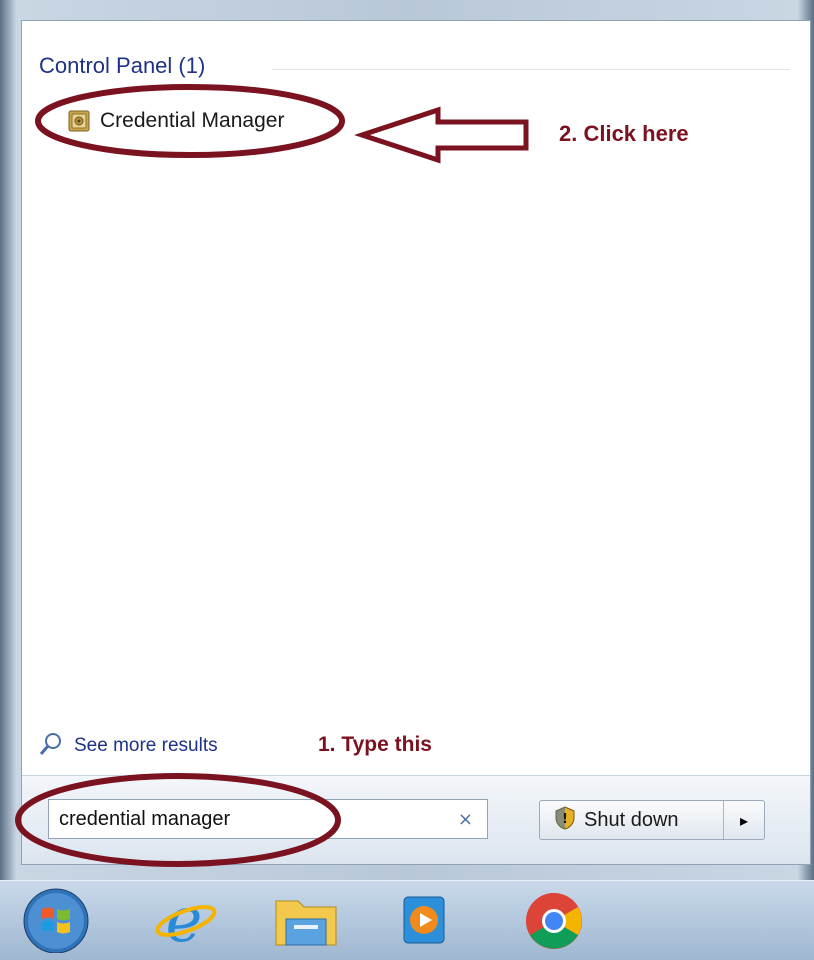 This screenshot has width=814, height=960. What do you see at coordinates (51, 746) in the screenshot?
I see `search-icon` at bounding box center [51, 746].